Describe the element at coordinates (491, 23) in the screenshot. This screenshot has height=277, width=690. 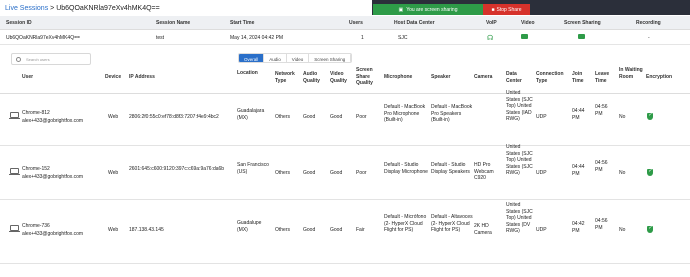
I see `col-voip: VoIP` at that location.